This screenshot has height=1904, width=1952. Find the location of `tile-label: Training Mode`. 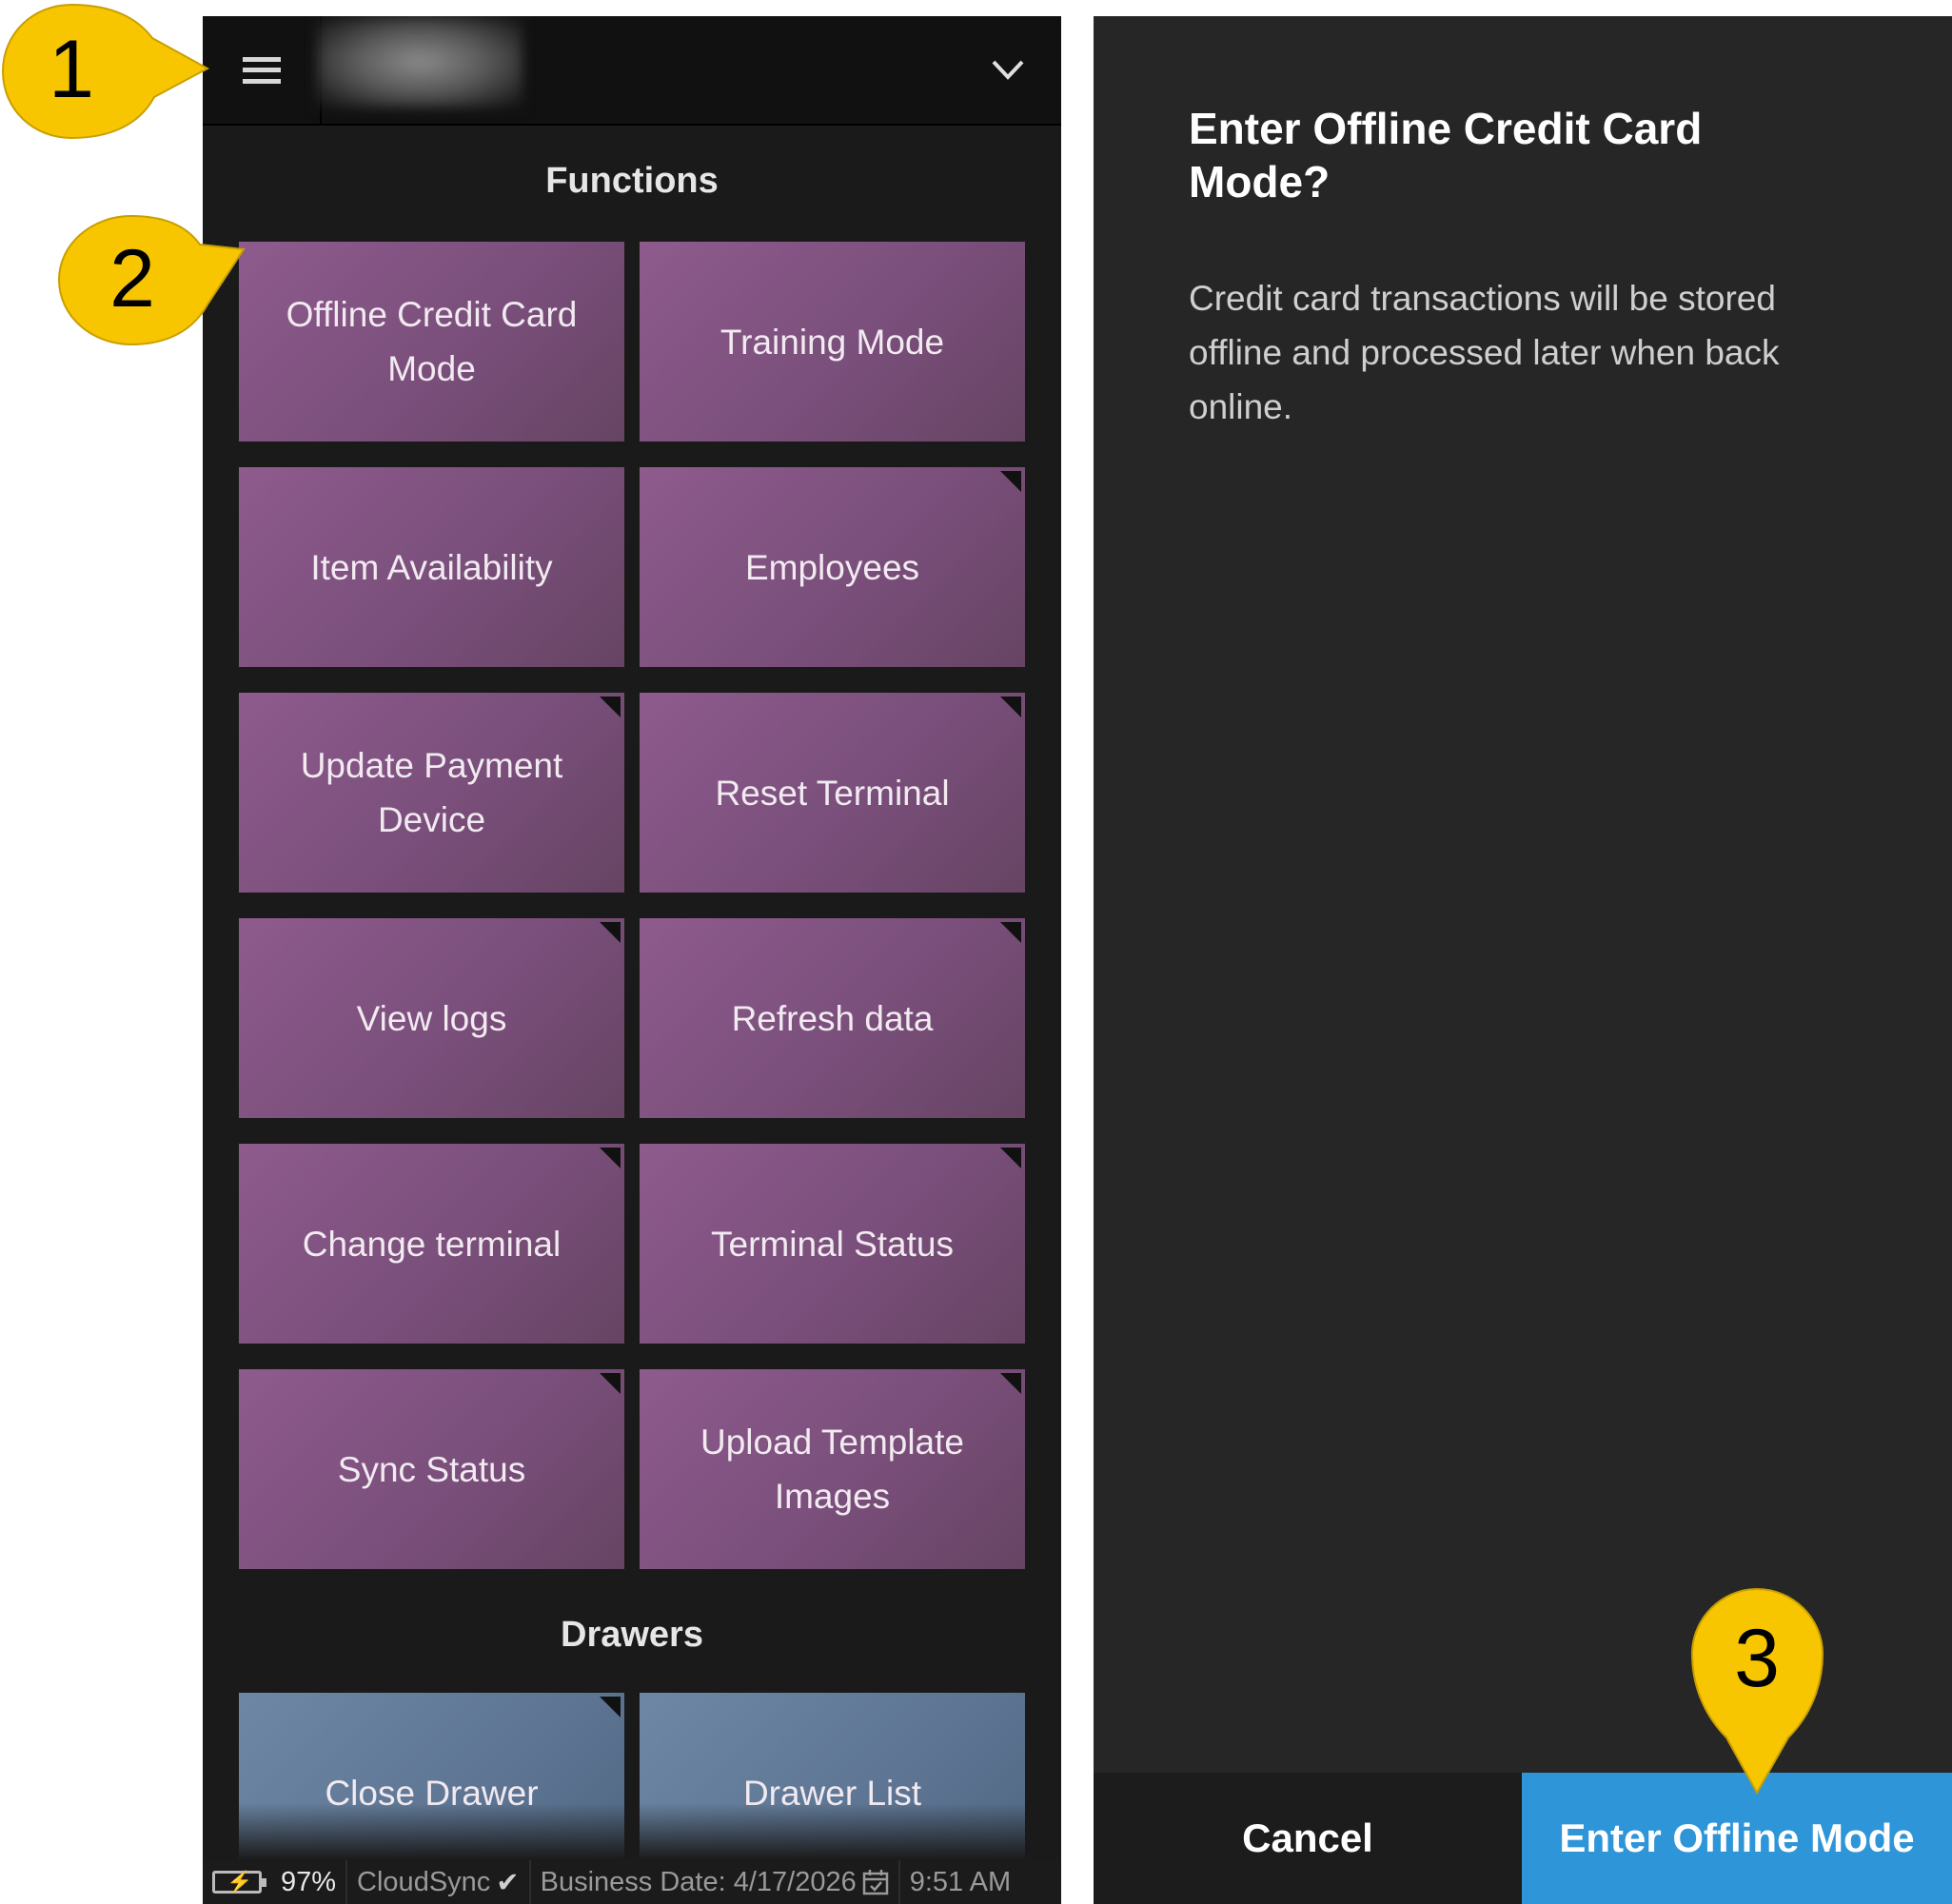

tile-label: Training Mode is located at coordinates (832, 342).